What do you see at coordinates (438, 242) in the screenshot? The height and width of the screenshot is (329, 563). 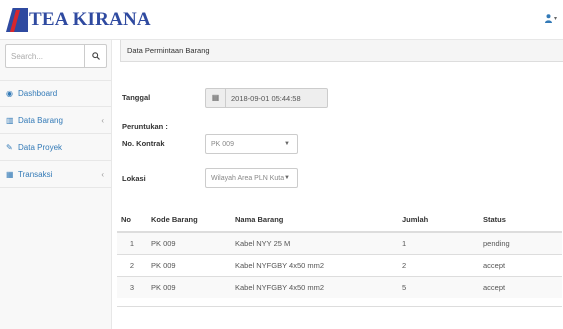 I see `cell-jumlah: 1` at bounding box center [438, 242].